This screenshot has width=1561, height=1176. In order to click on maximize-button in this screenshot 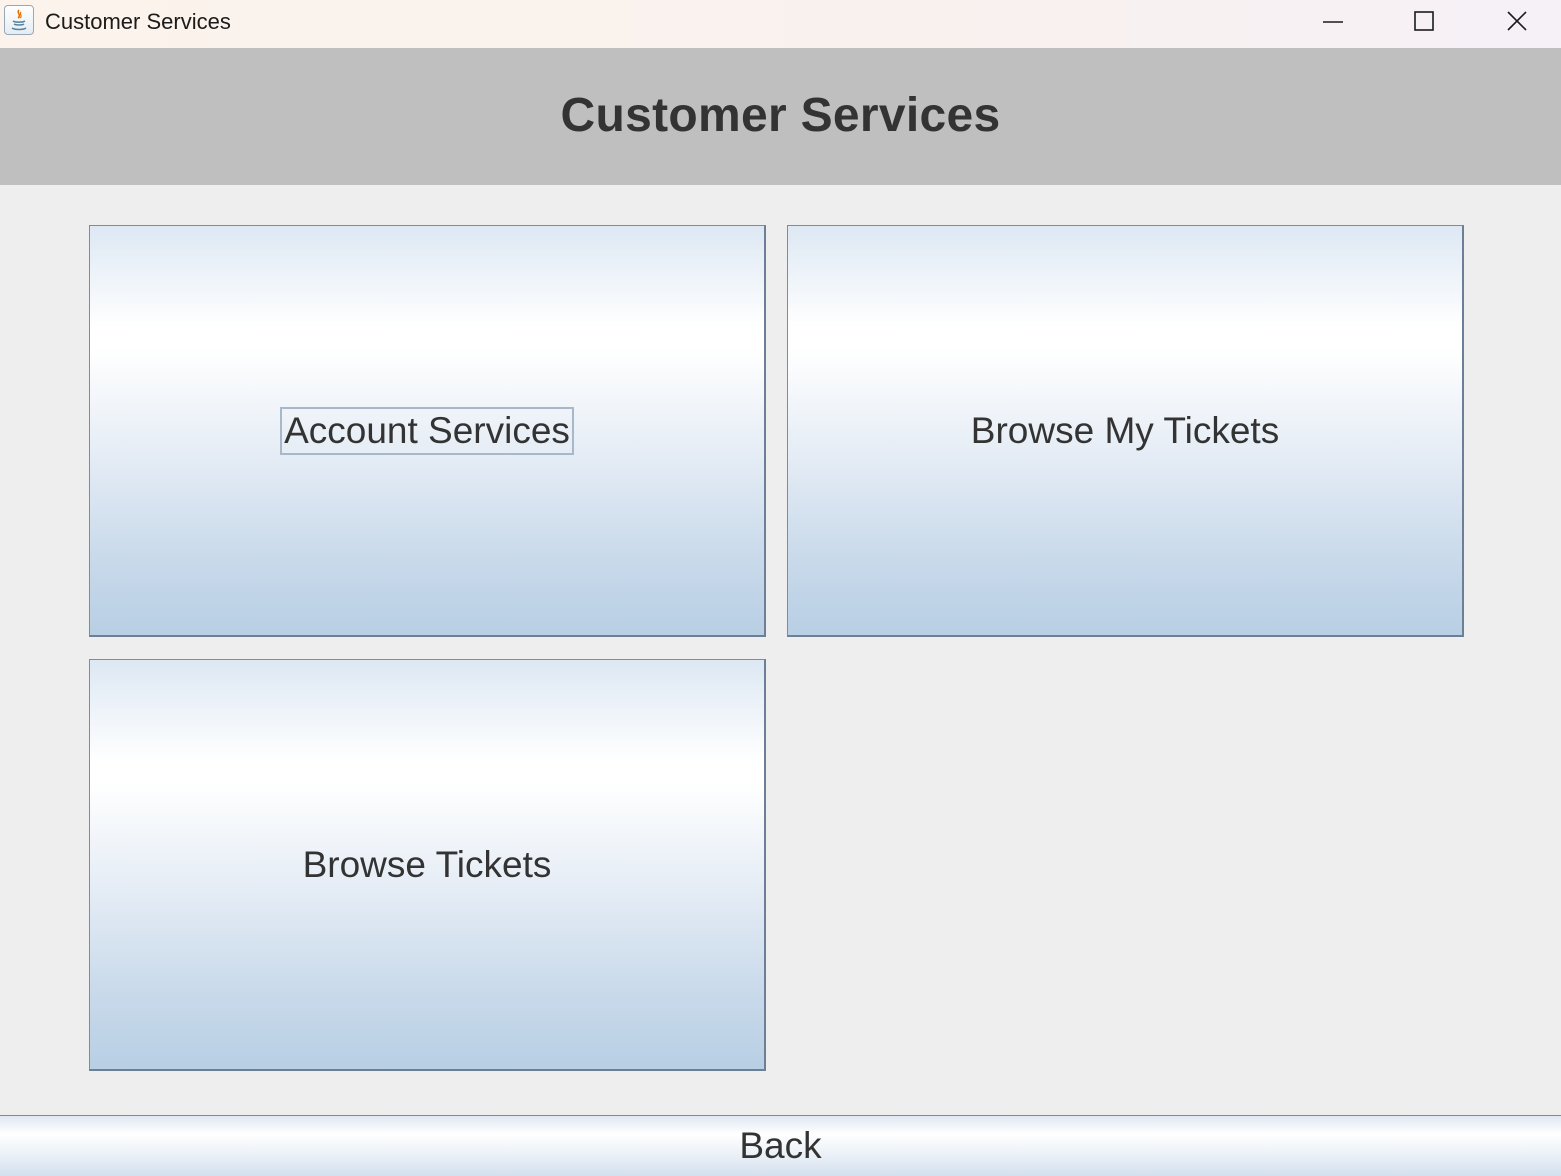, I will do `click(1424, 21)`.